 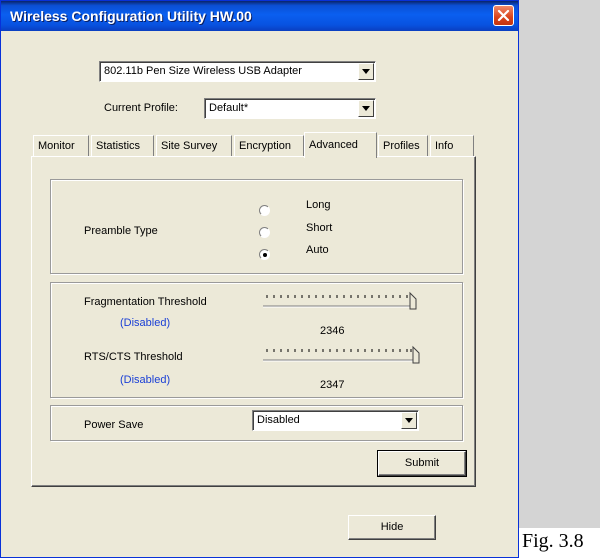 I want to click on fragmentation-value: 2346, so click(x=332, y=331).